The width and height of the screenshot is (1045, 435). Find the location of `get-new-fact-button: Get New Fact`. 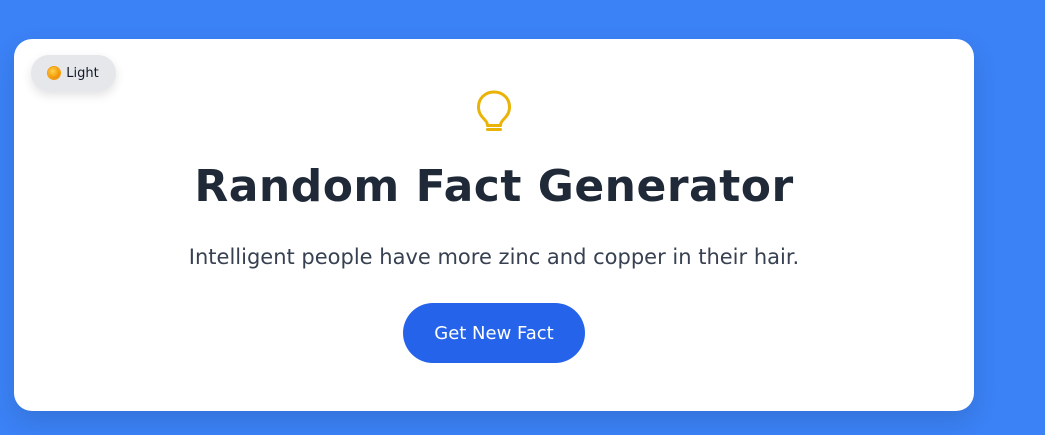

get-new-fact-button: Get New Fact is located at coordinates (494, 333).